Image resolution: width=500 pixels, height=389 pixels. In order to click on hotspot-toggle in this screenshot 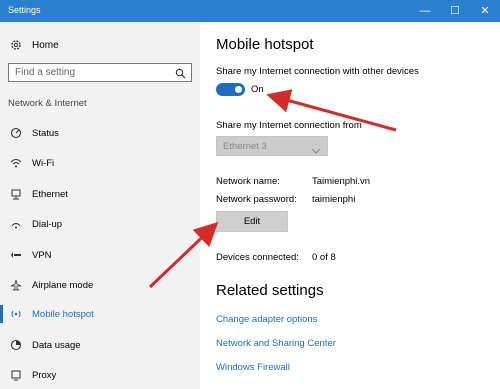, I will do `click(230, 89)`.